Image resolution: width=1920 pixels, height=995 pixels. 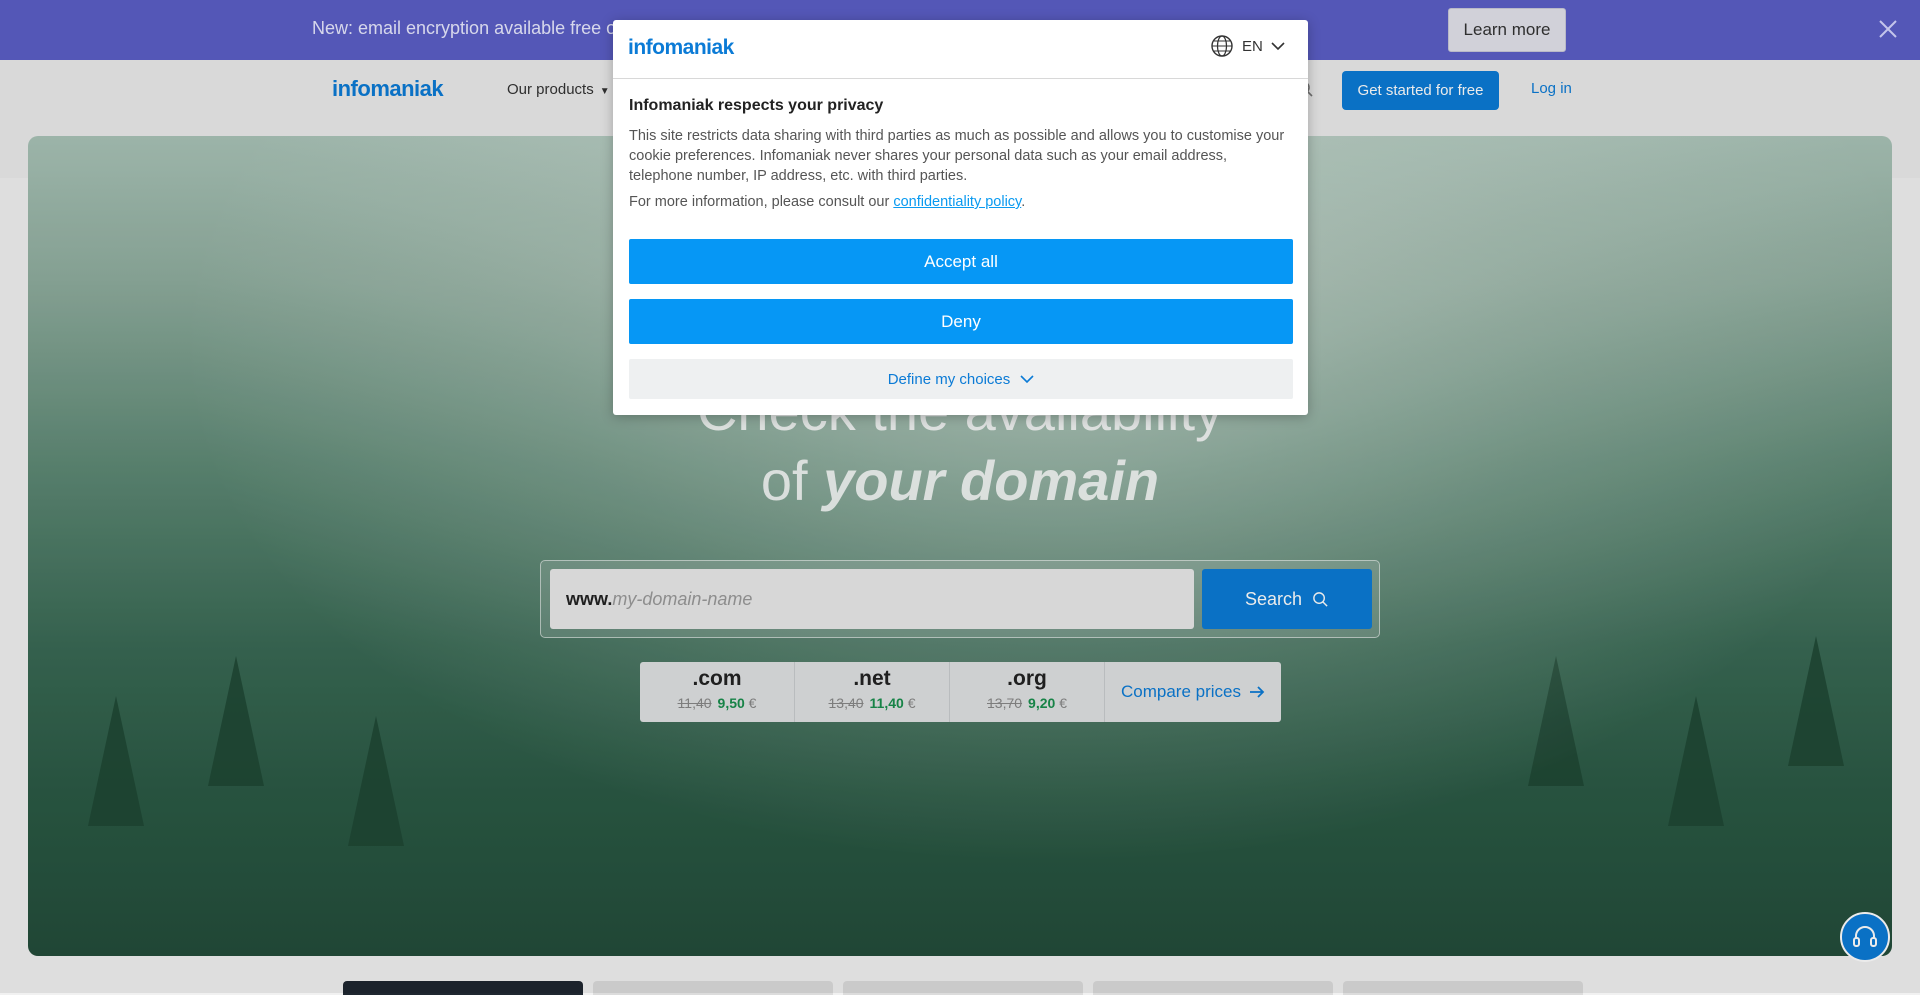 I want to click on language-label: EN, so click(x=1252, y=46).